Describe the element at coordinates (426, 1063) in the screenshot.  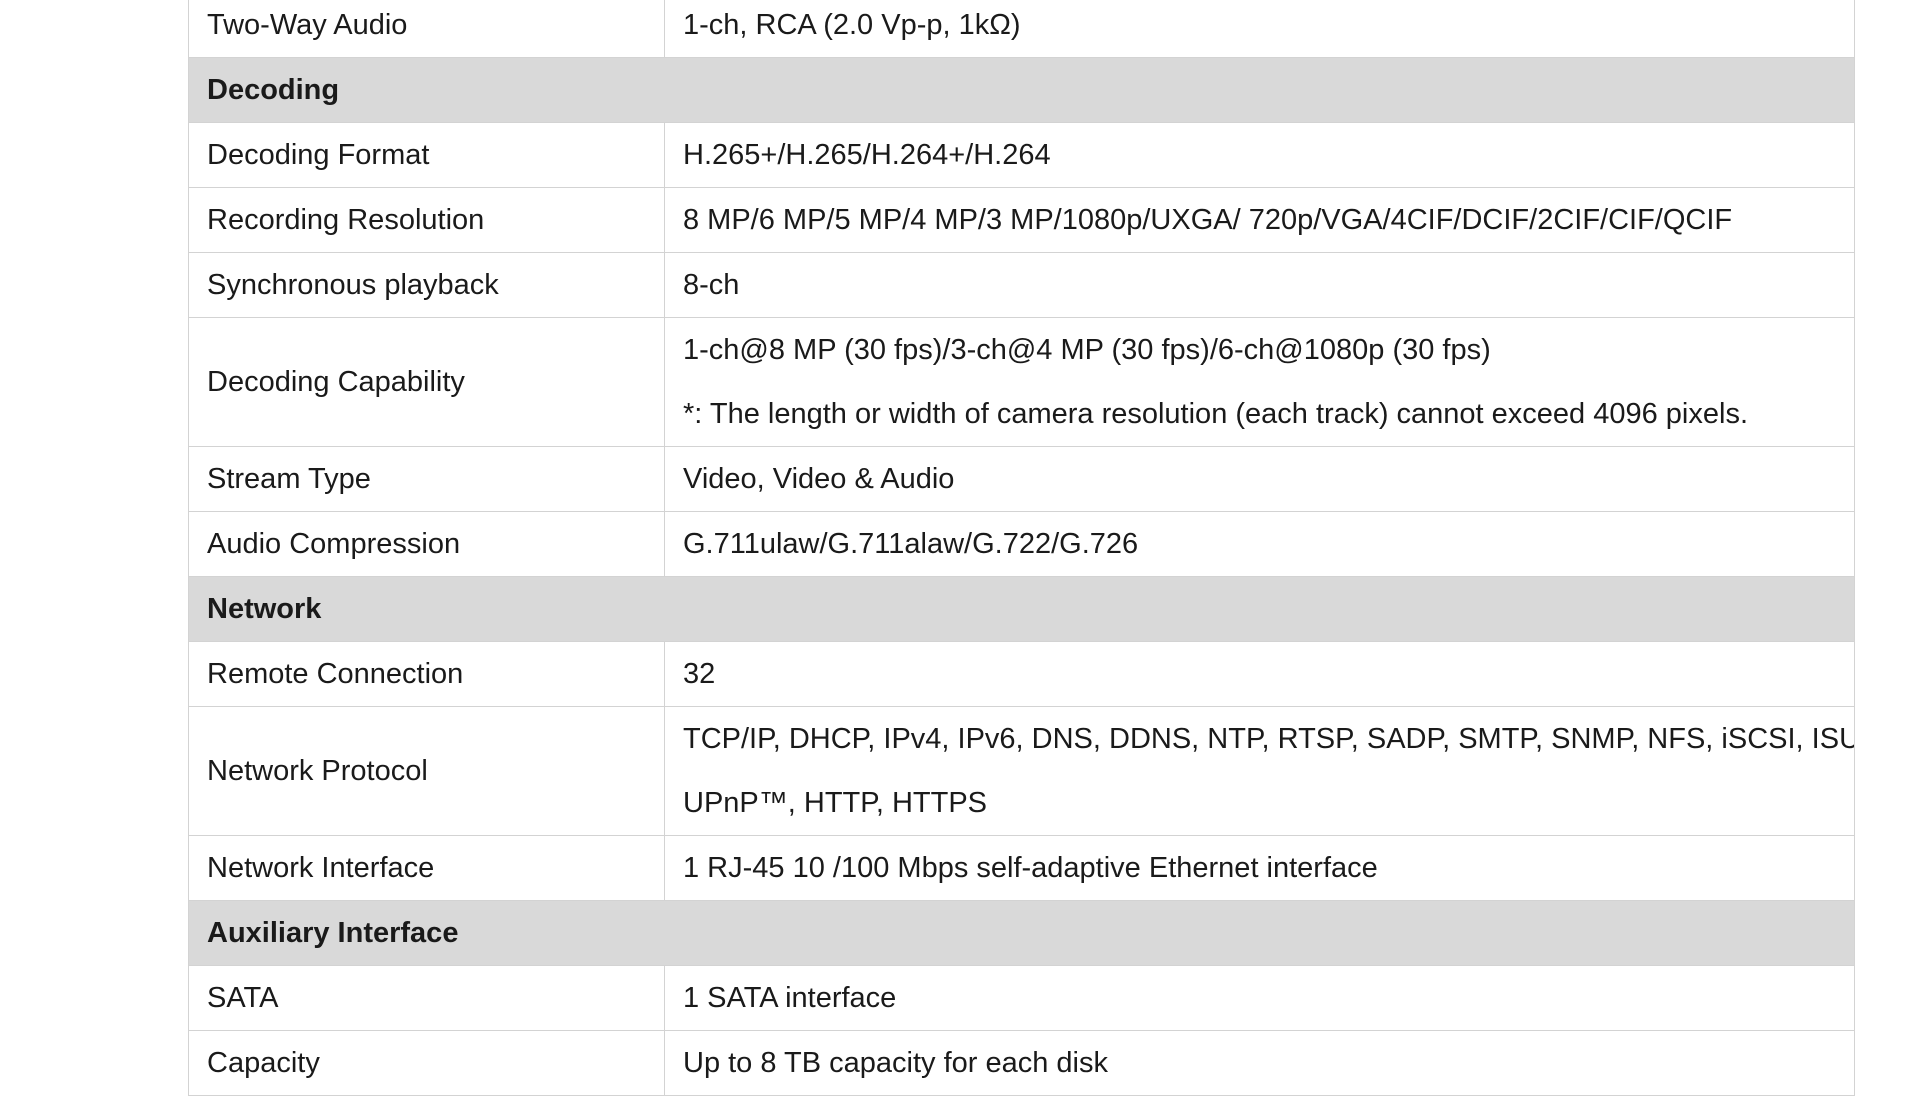
I see `spec-label: Capacity` at that location.